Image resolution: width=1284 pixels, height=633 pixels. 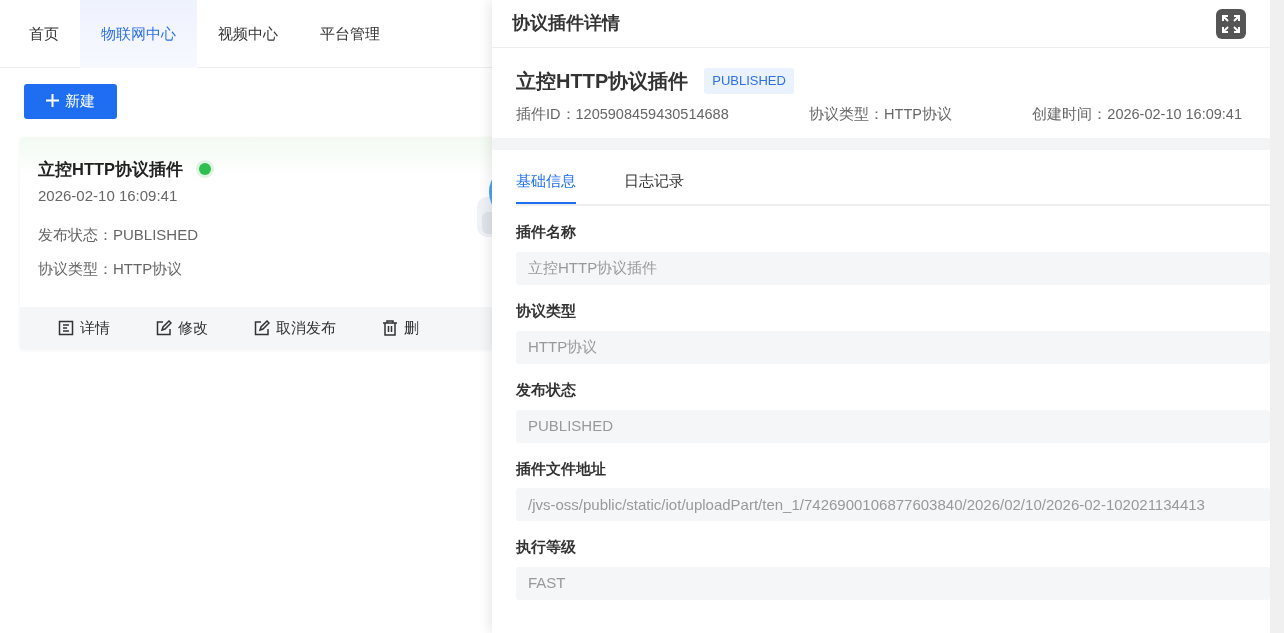 I want to click on card-time: 2026-02-10 16:09:41, so click(x=108, y=196).